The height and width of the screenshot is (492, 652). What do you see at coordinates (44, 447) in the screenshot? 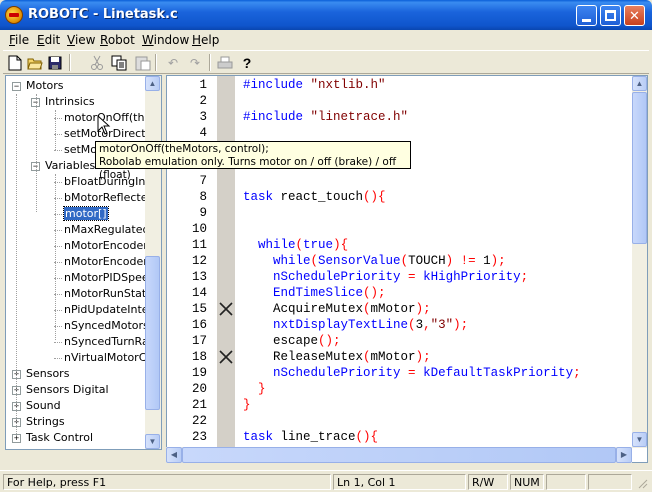
I see `tree-item: Timing` at bounding box center [44, 447].